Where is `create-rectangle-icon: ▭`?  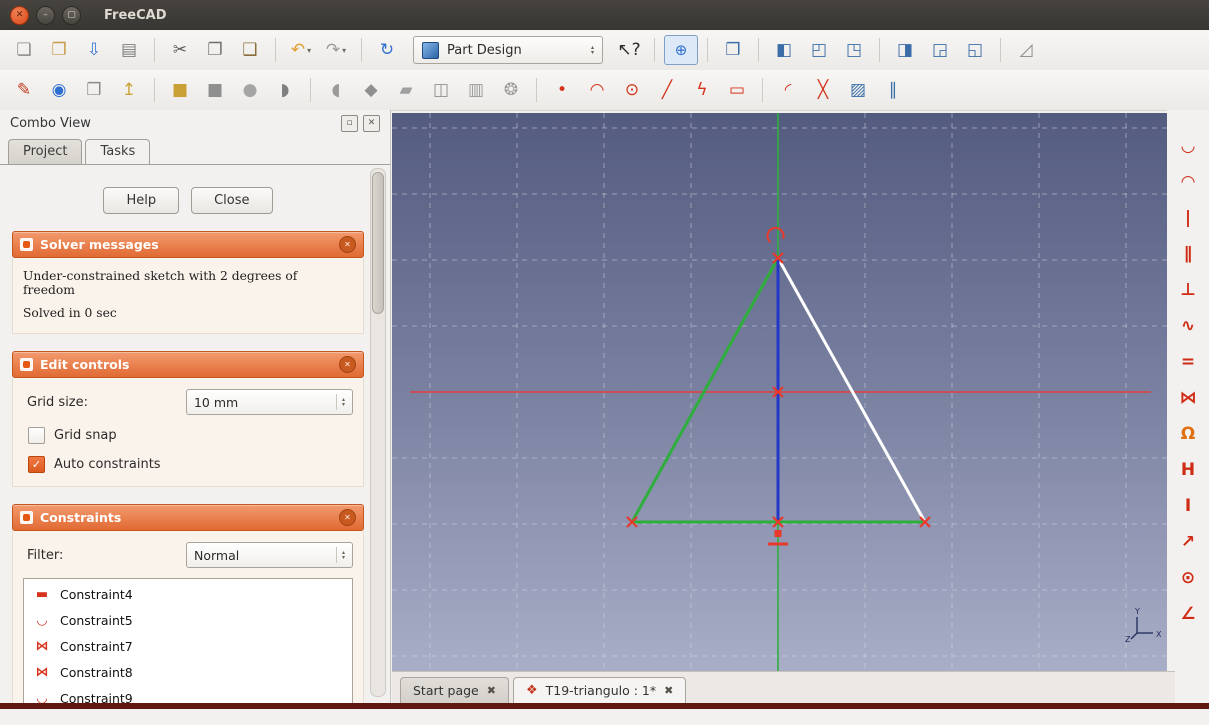
create-rectangle-icon: ▭ is located at coordinates (737, 90).